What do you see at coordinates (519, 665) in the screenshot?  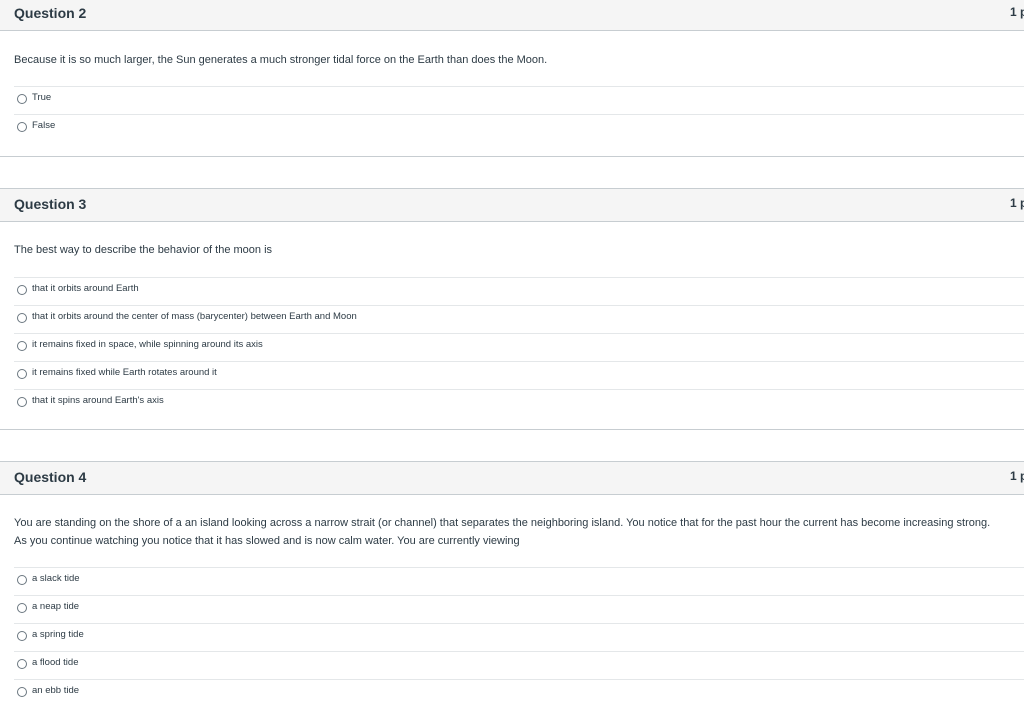 I see `answer-option: a flood tide` at bounding box center [519, 665].